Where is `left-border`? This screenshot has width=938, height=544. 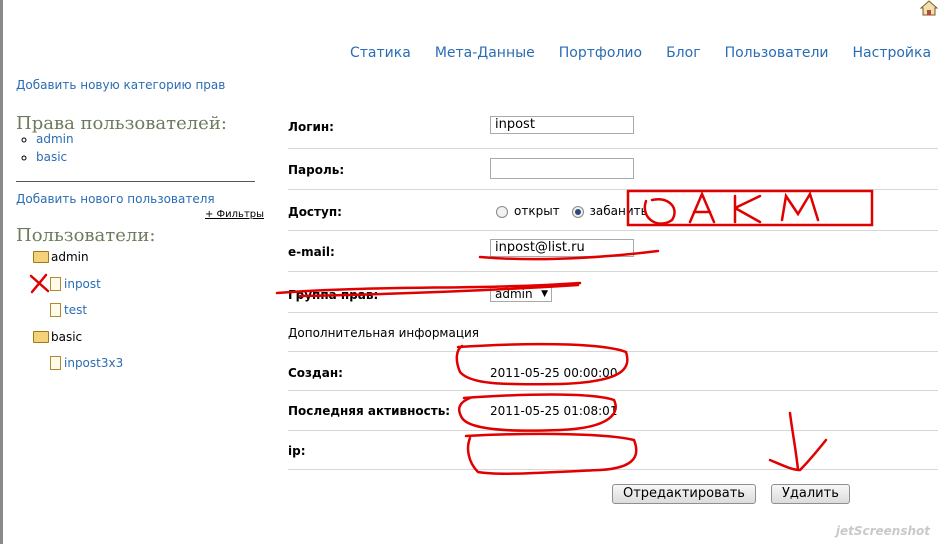
left-border is located at coordinates (1, 272).